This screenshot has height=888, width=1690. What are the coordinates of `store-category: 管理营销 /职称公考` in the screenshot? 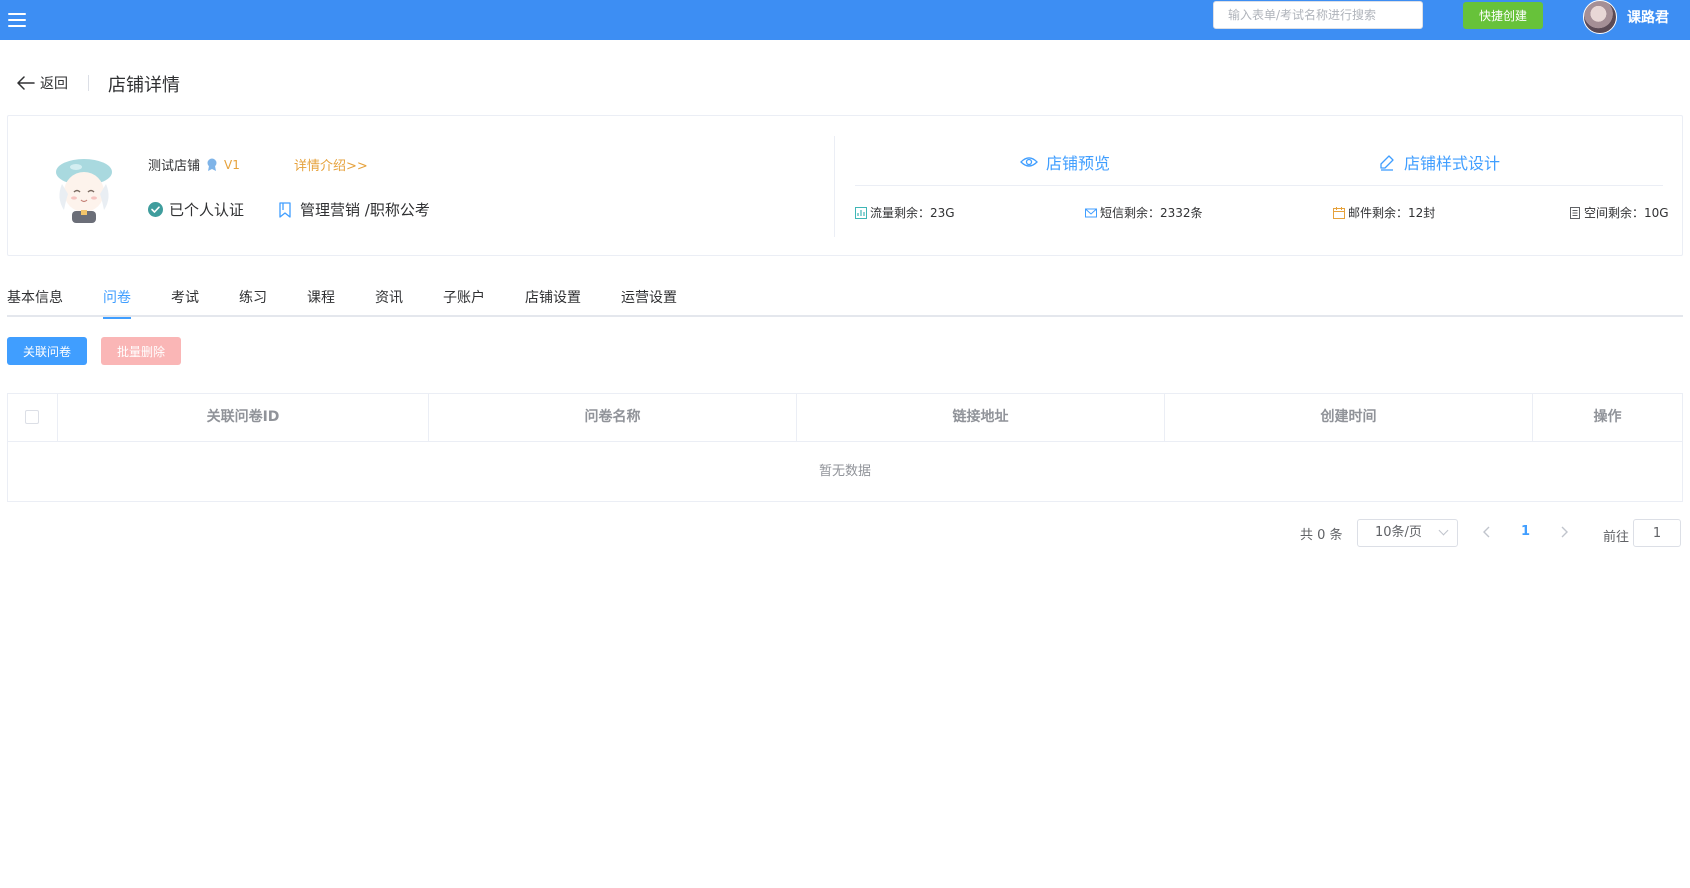 It's located at (354, 209).